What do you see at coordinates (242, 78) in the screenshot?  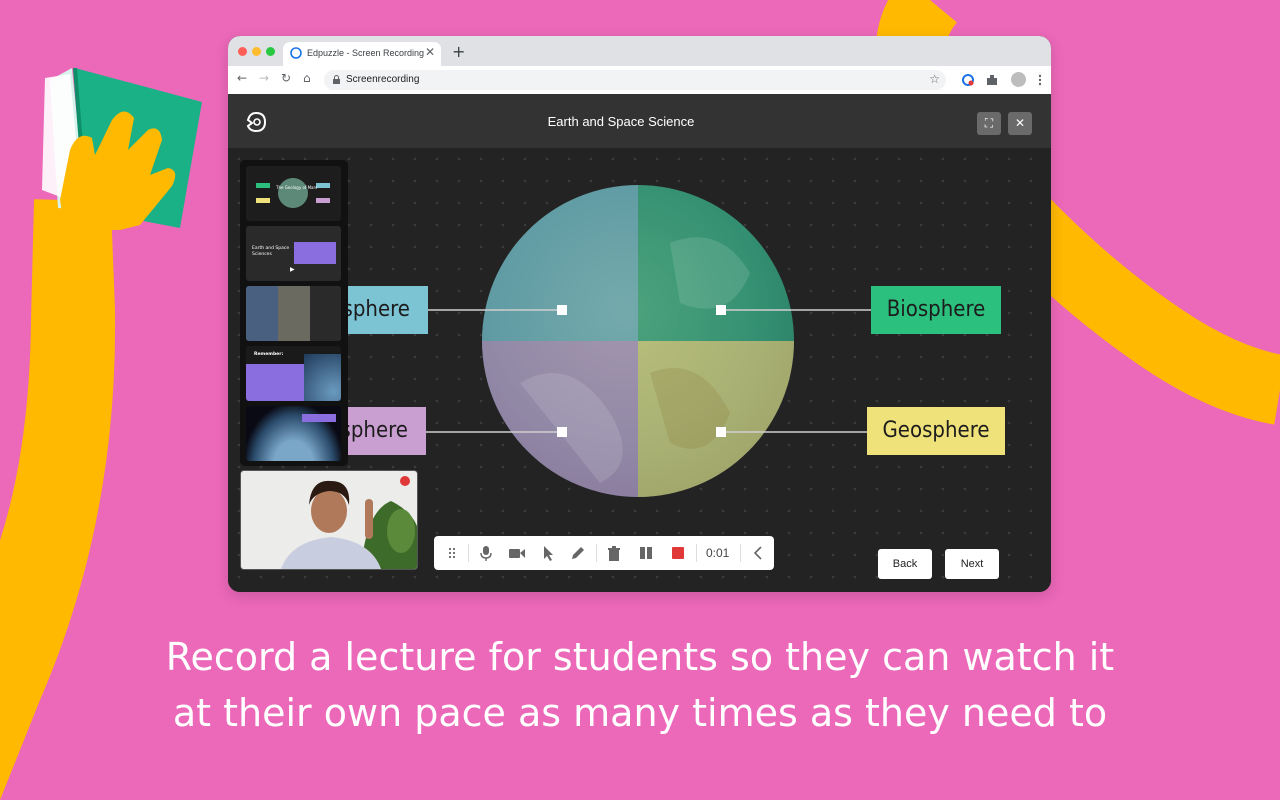 I see `back-arrow-icon: ←` at bounding box center [242, 78].